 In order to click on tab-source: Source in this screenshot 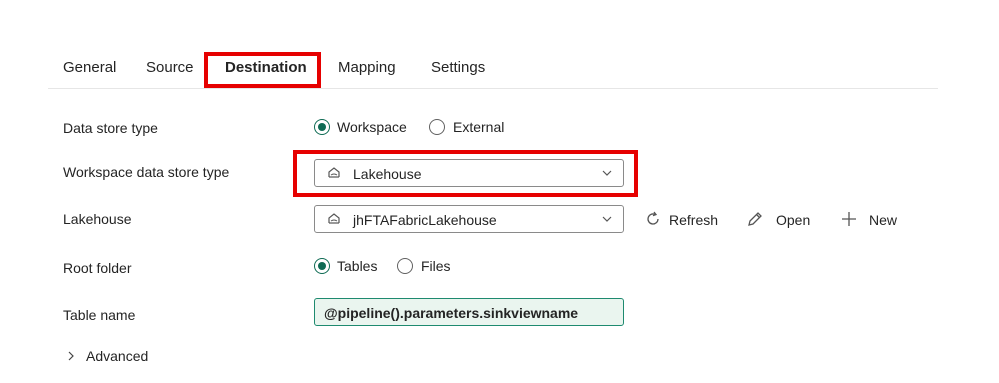, I will do `click(170, 68)`.